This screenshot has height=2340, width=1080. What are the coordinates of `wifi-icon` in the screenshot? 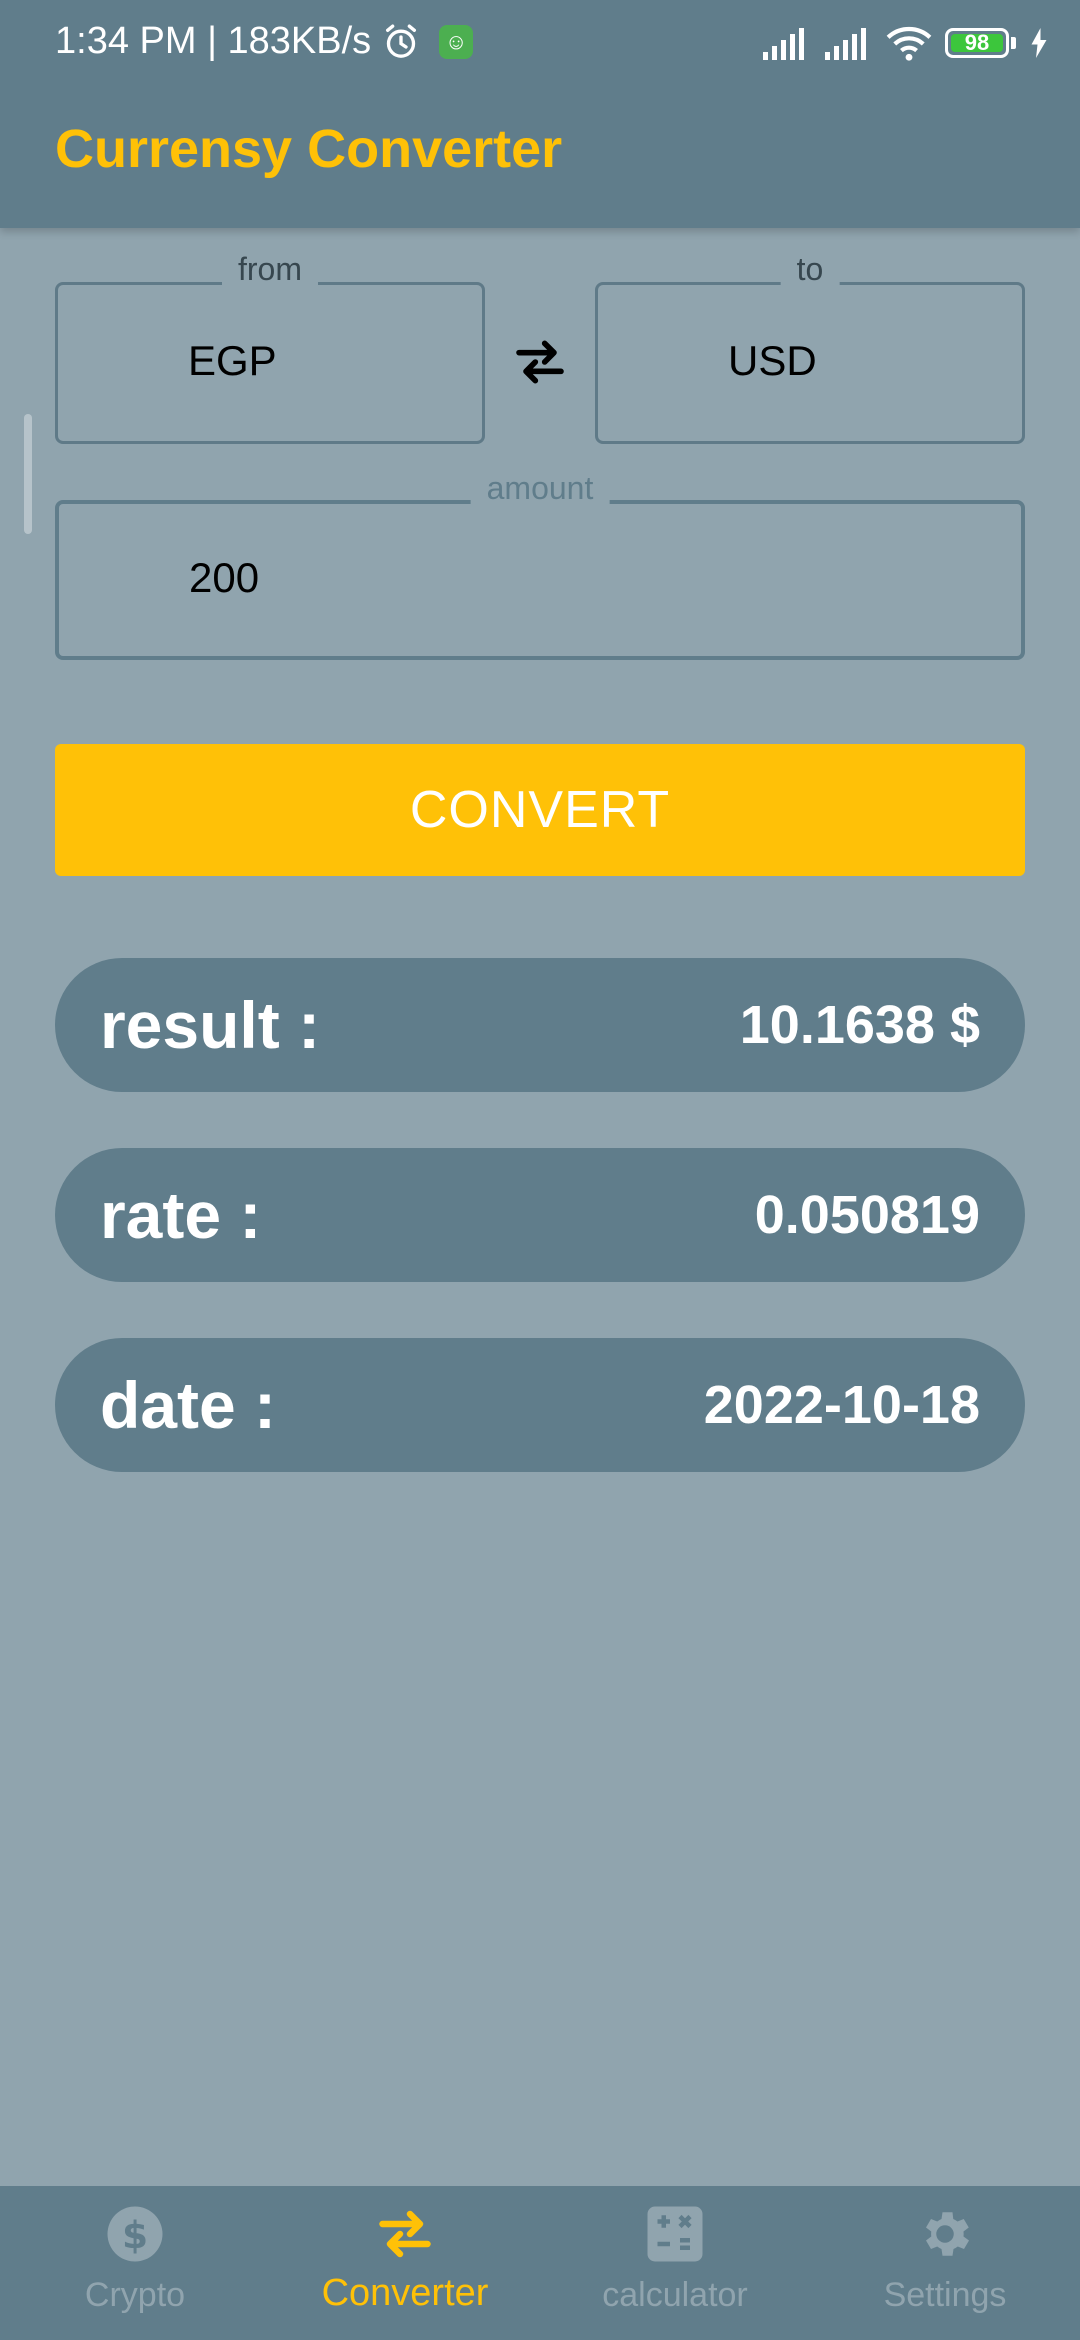 It's located at (909, 43).